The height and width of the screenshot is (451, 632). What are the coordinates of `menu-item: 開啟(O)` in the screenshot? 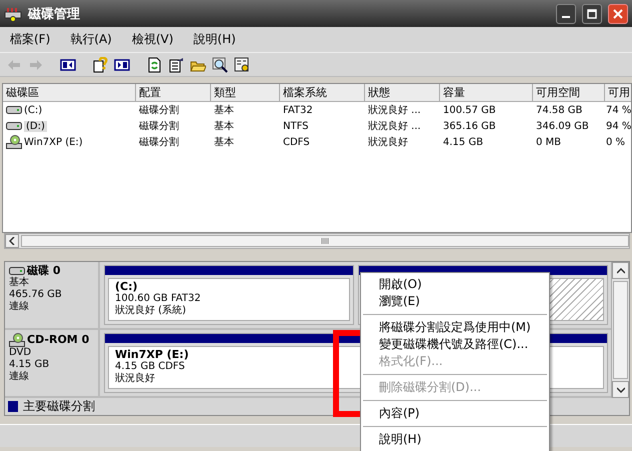 It's located at (455, 284).